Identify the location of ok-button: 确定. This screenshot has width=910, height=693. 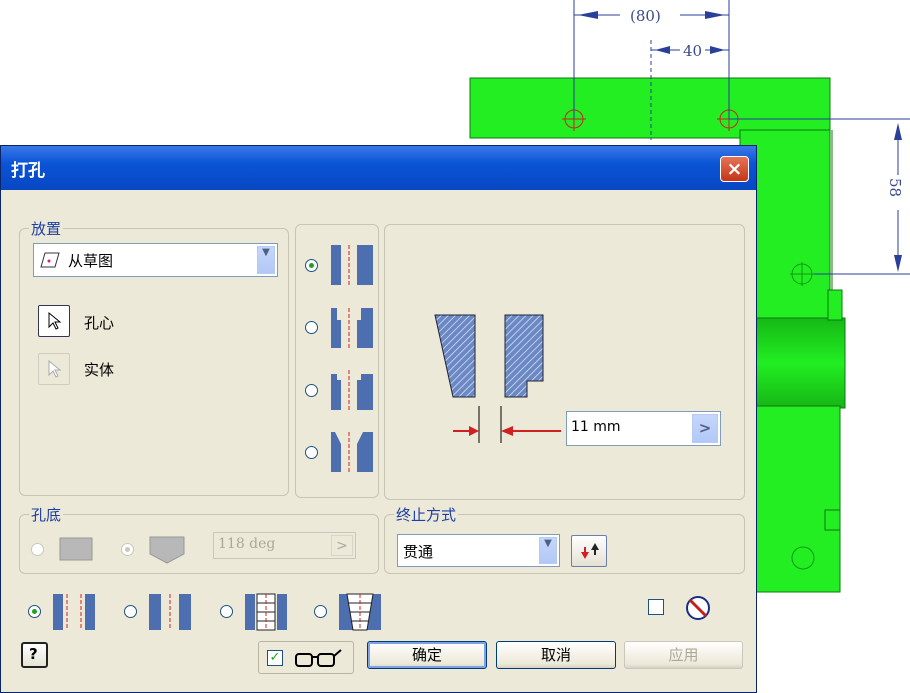
(427, 655).